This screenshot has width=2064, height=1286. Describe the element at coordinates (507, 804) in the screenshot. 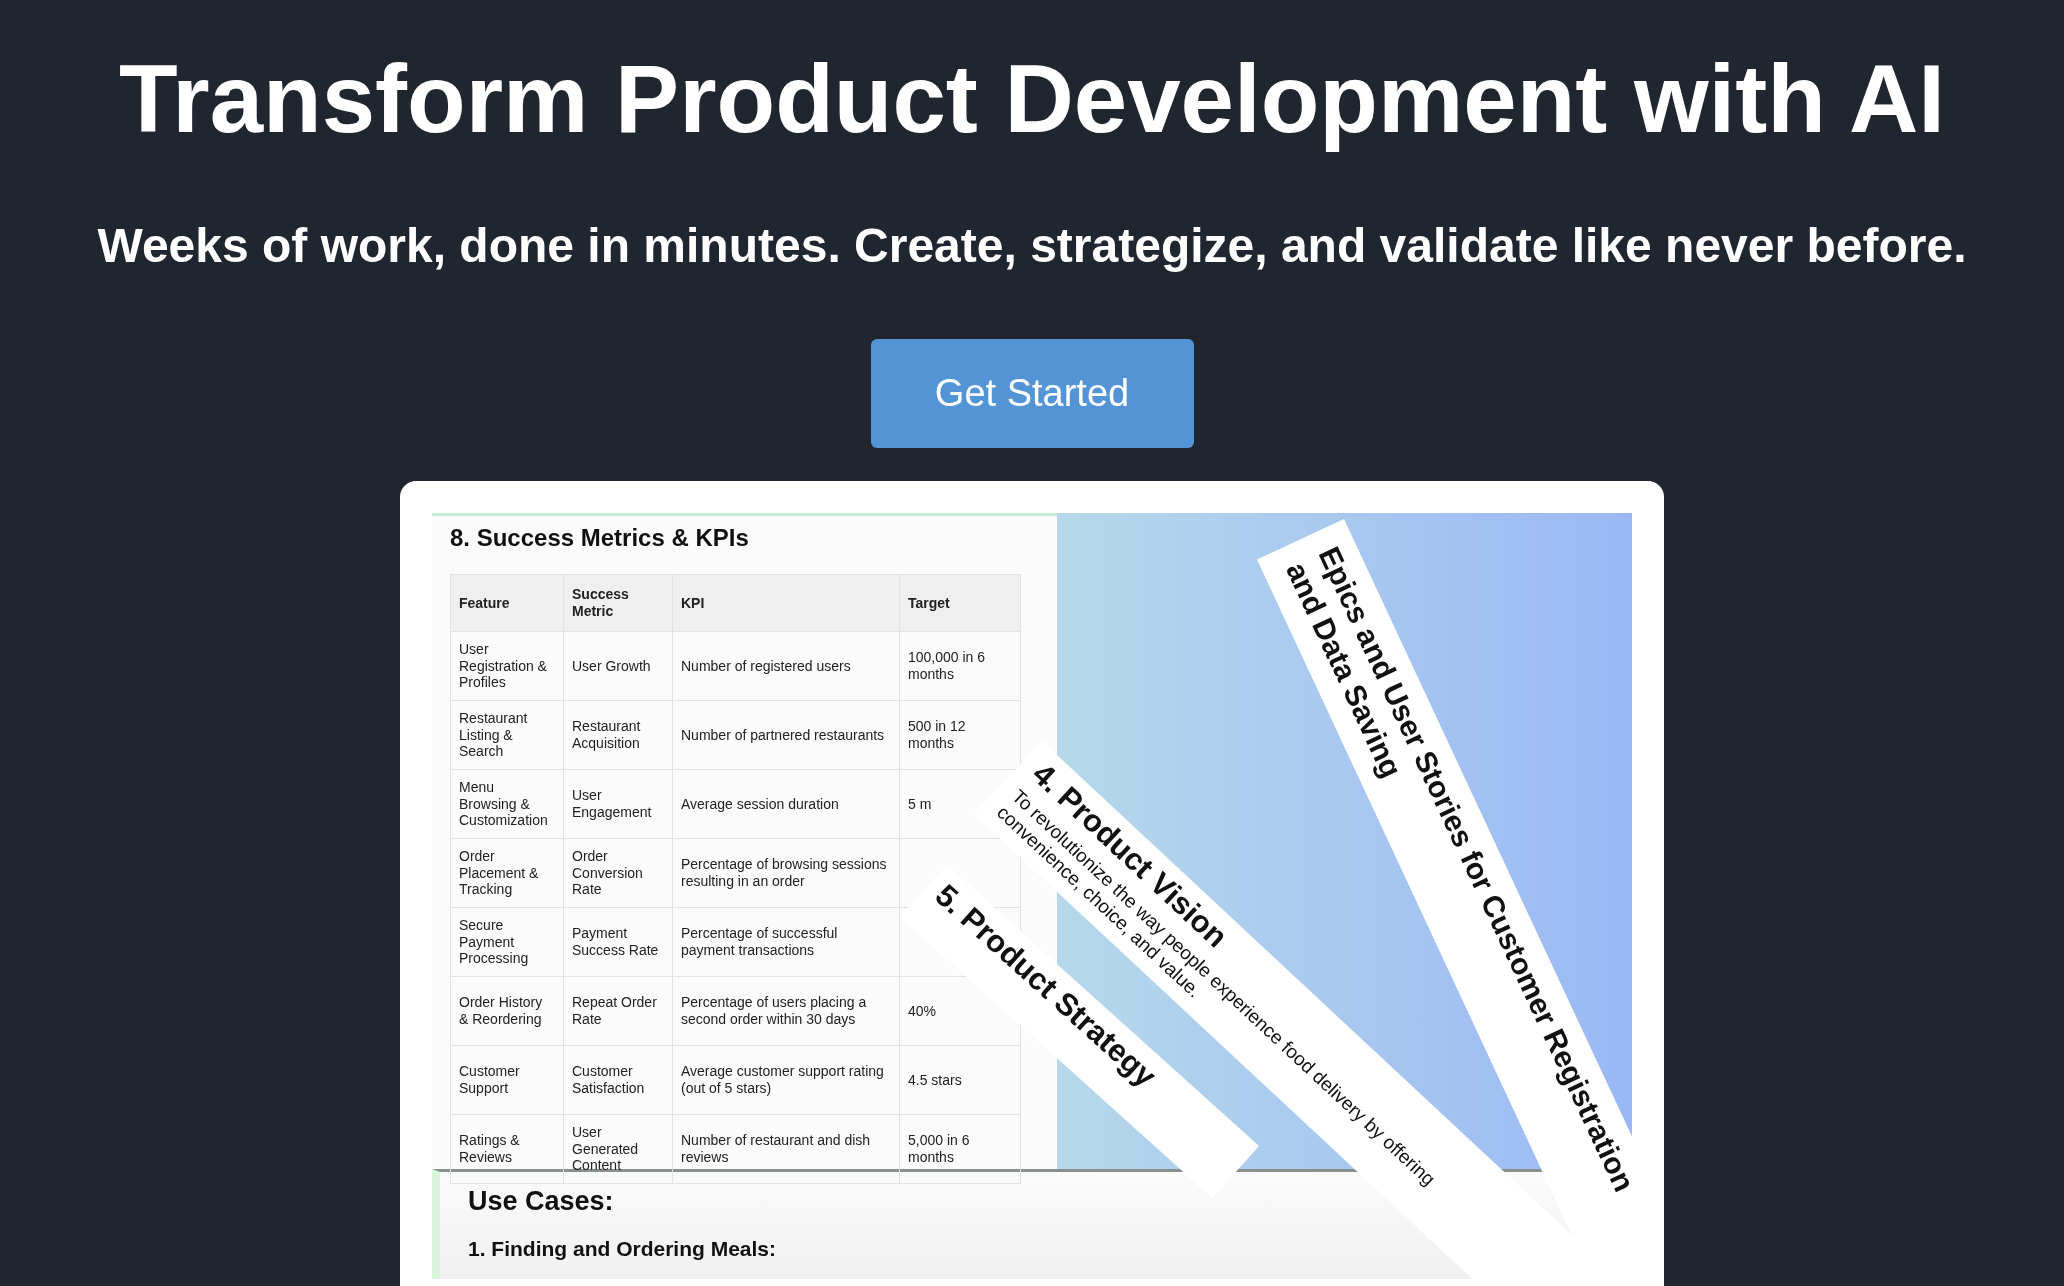

I see `table-cell: Menu Browsing & Customization` at that location.